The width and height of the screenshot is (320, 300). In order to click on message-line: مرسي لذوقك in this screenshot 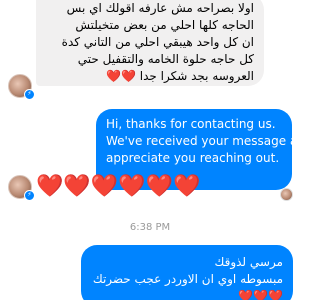, I will do `click(248, 262)`.